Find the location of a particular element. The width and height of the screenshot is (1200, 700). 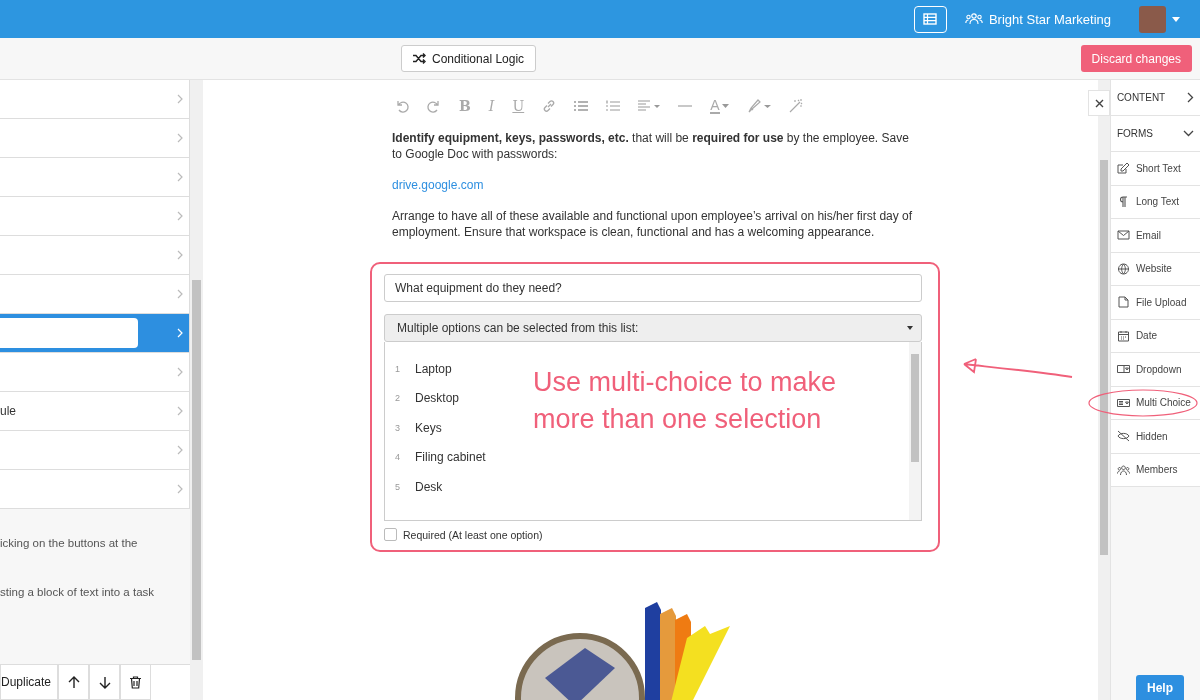

option-label: Desk is located at coordinates (429, 486).